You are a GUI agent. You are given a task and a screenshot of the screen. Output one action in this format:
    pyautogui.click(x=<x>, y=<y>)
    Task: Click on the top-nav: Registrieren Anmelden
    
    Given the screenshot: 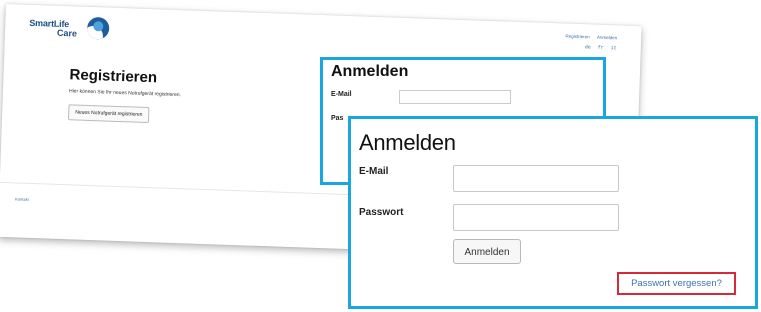 What is the action you would take?
    pyautogui.click(x=588, y=37)
    